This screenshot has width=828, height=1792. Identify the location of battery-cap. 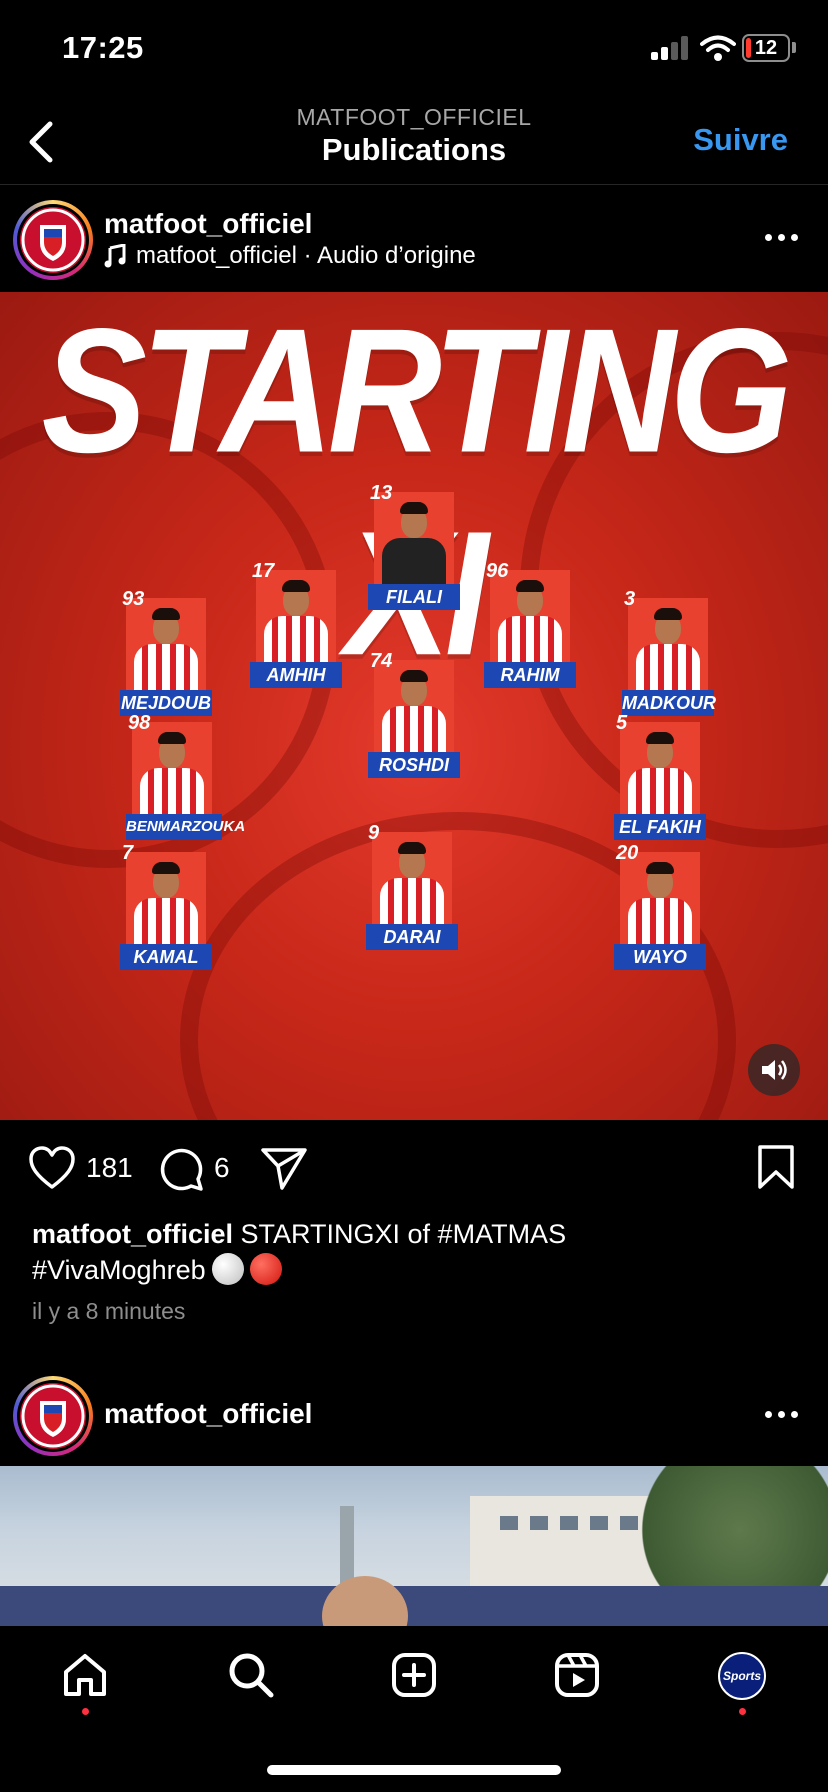
(794, 47).